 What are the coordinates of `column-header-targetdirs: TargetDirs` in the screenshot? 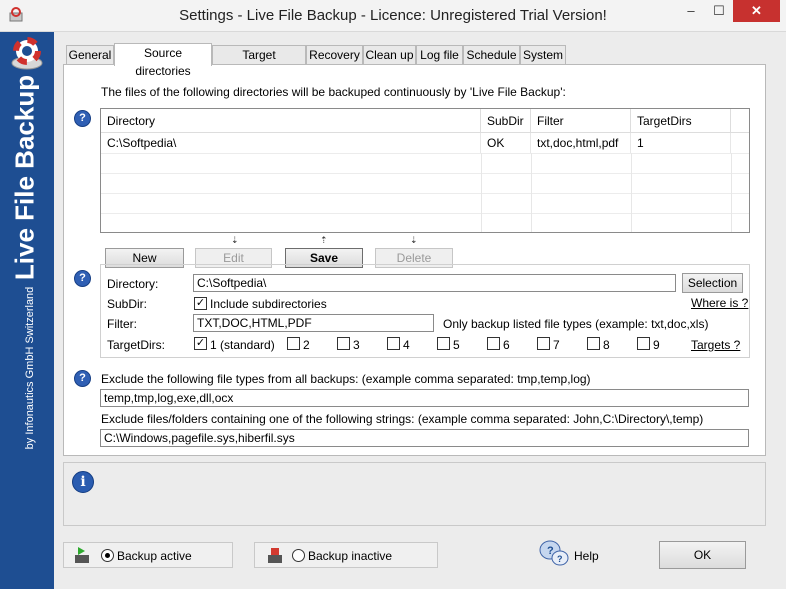 It's located at (681, 121).